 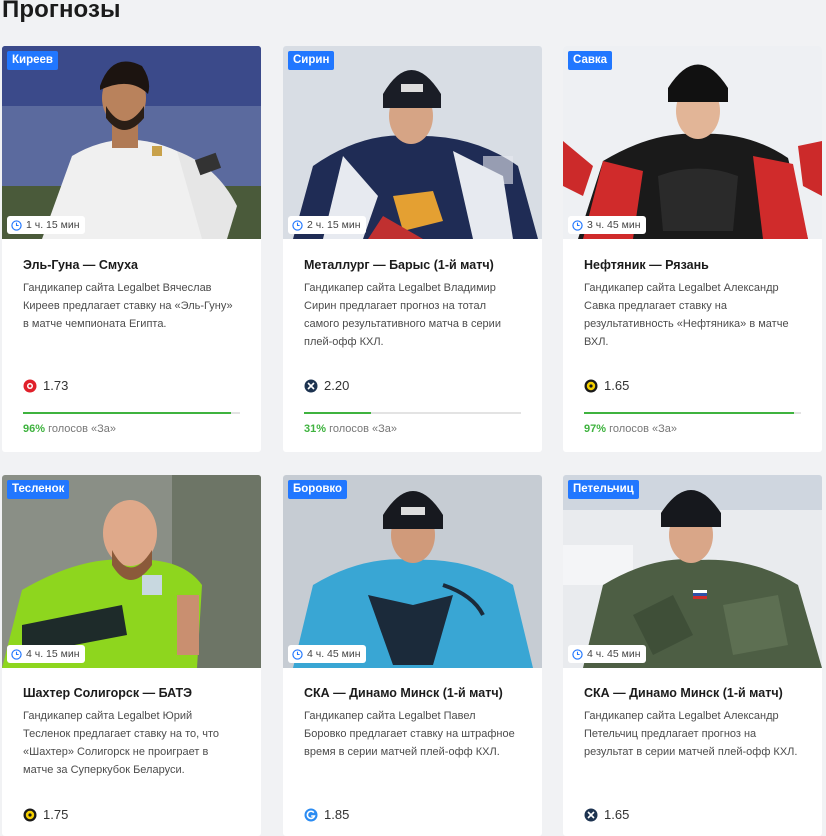 I want to click on match-title: Эль-Гуна — Смуха, so click(x=131, y=265).